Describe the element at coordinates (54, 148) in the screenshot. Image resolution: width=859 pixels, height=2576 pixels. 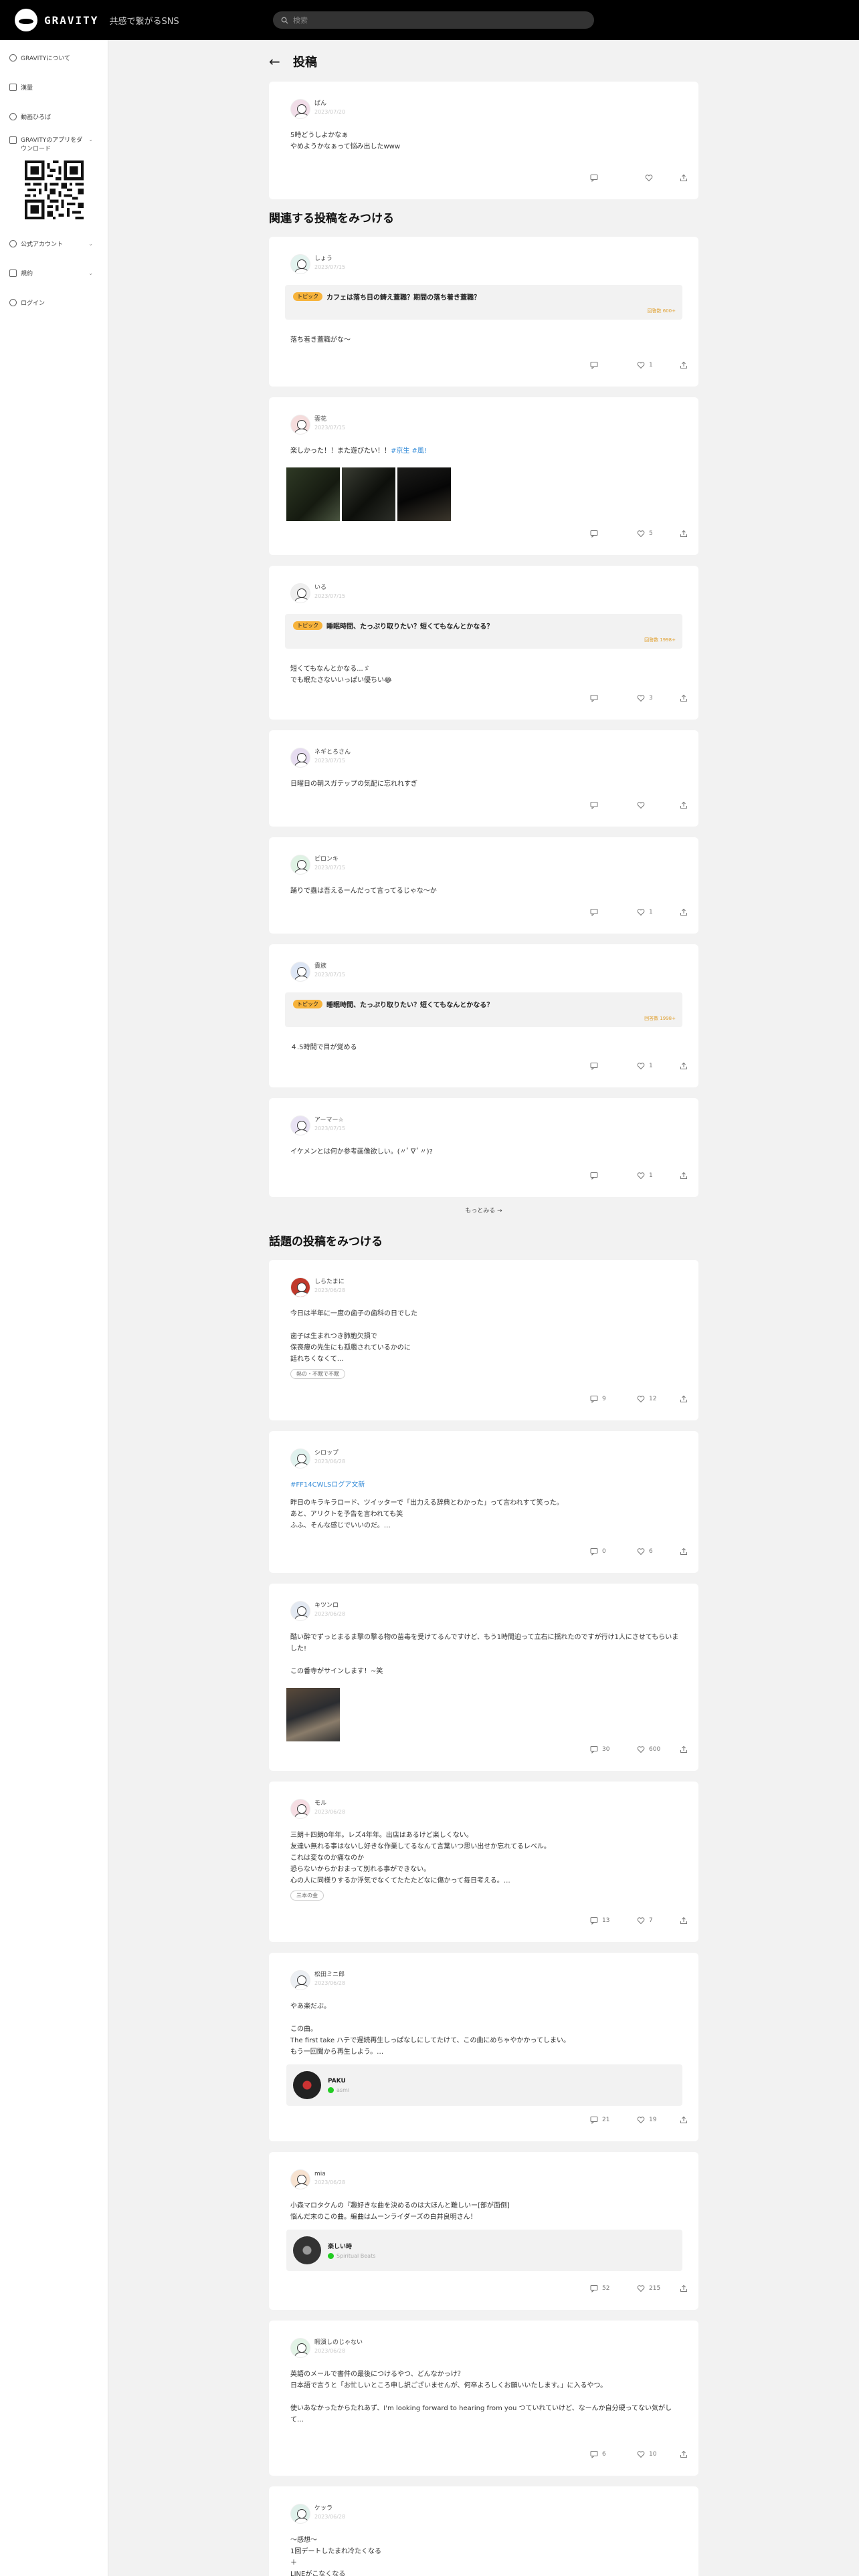
I see `sidebar-item-download: GRAVITYのアプリをダウンロード ⌄` at that location.